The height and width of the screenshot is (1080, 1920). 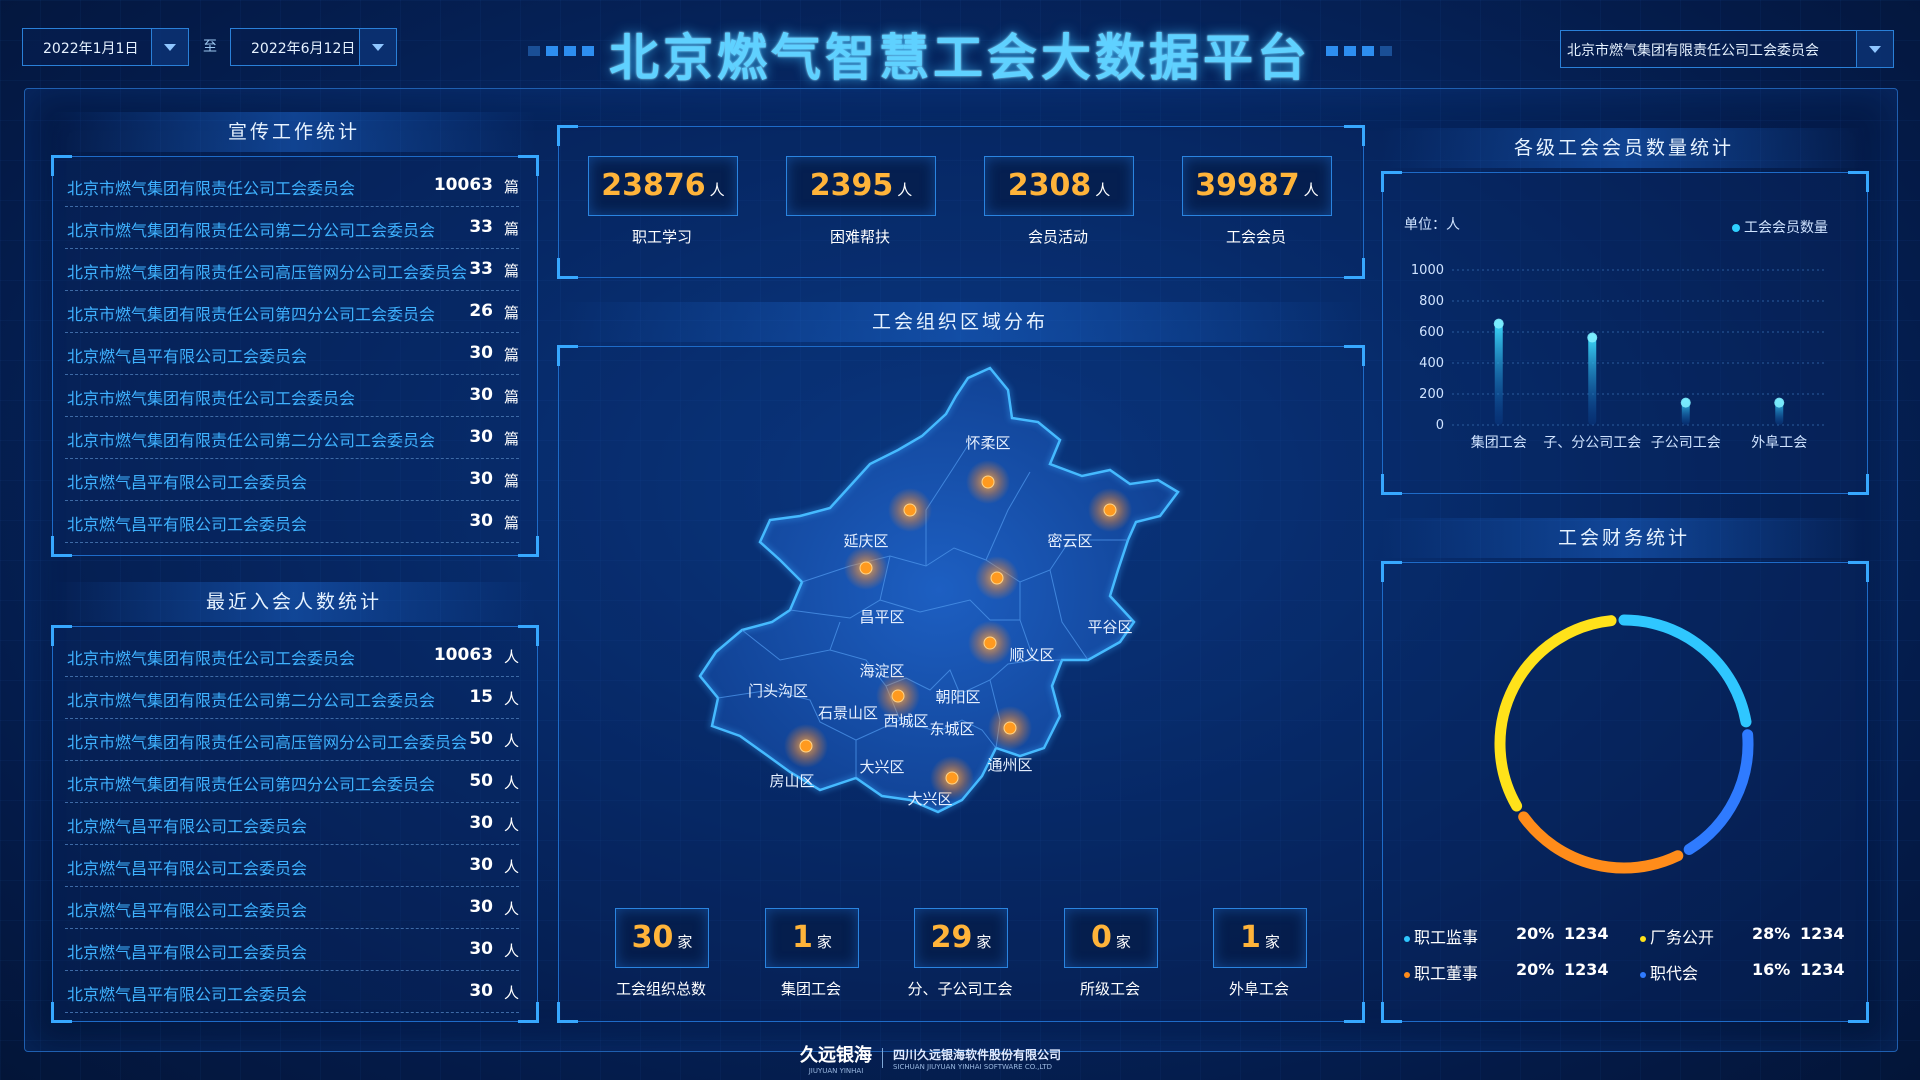 What do you see at coordinates (292, 228) in the screenshot?
I see `publicity-row: 北京市燃气集团有限责任公司第二分公司工会委员会 33 篇` at bounding box center [292, 228].